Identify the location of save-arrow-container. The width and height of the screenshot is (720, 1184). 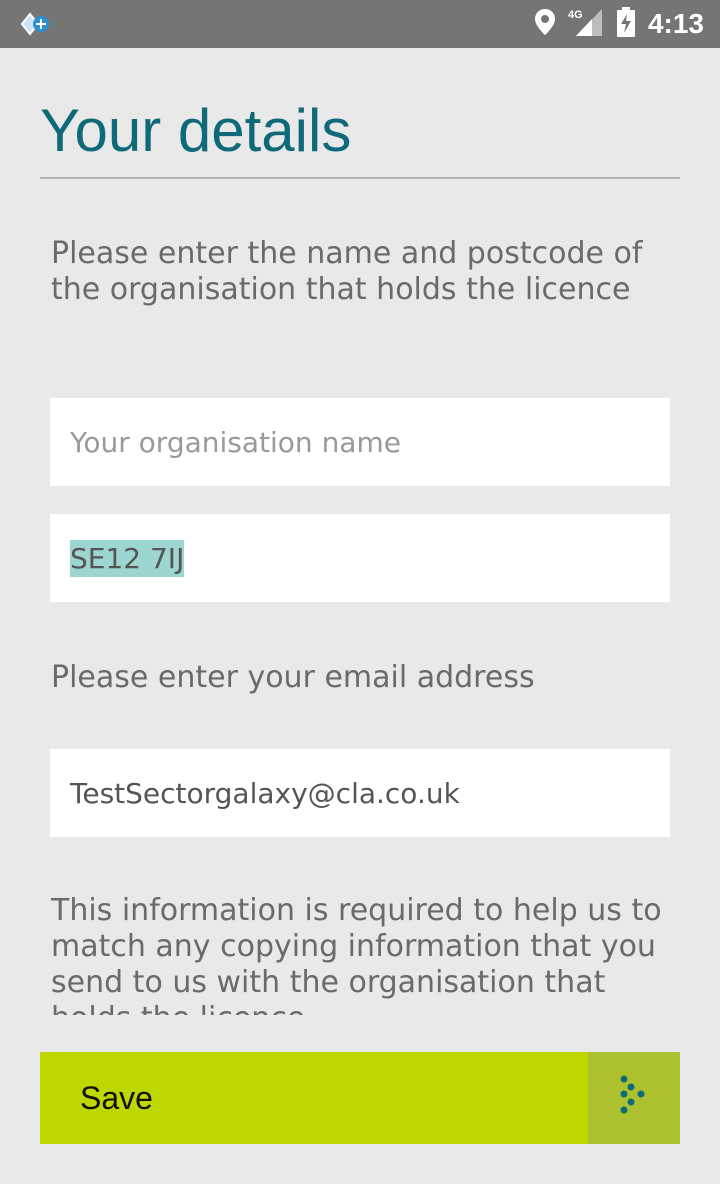
(634, 1098).